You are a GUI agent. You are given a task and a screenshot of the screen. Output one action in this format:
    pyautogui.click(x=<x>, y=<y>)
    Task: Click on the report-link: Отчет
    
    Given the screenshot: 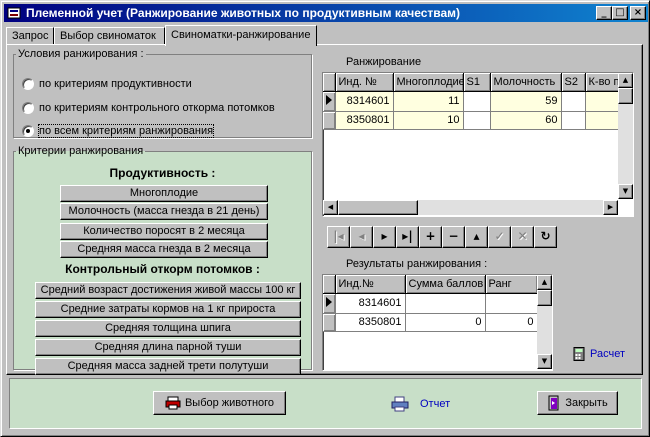 What is the action you would take?
    pyautogui.click(x=420, y=404)
    